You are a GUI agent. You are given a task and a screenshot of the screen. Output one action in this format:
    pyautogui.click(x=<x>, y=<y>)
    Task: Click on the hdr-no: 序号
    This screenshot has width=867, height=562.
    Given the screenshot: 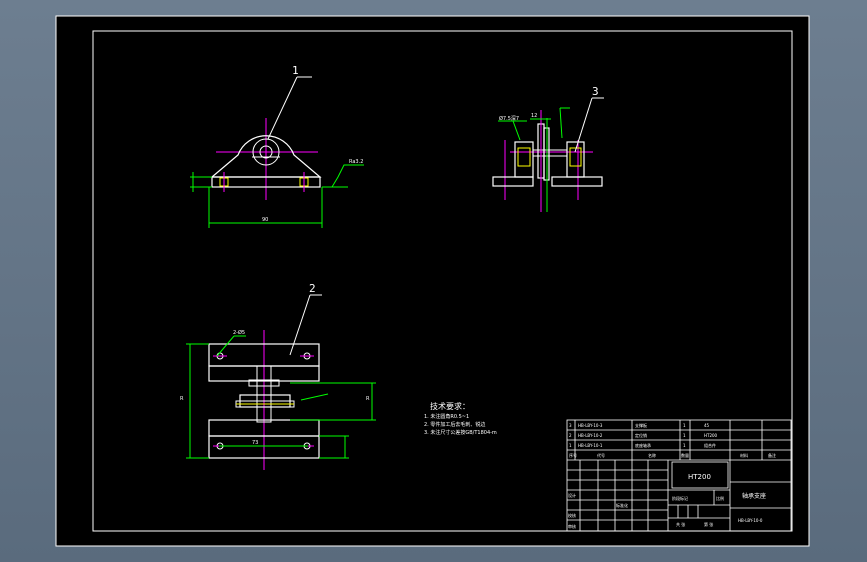 What is the action you would take?
    pyautogui.click(x=573, y=455)
    